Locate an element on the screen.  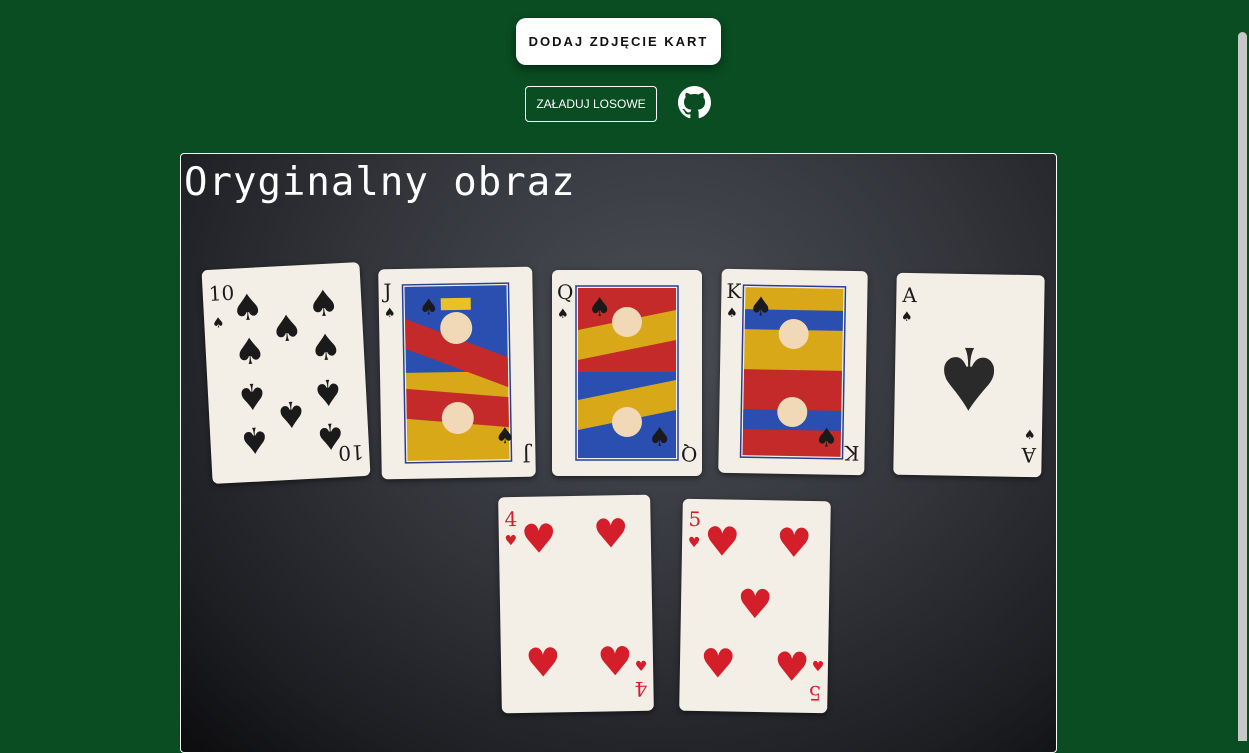
card-ace-spades: A A ♠ ♠ ♠ is located at coordinates (969, 375).